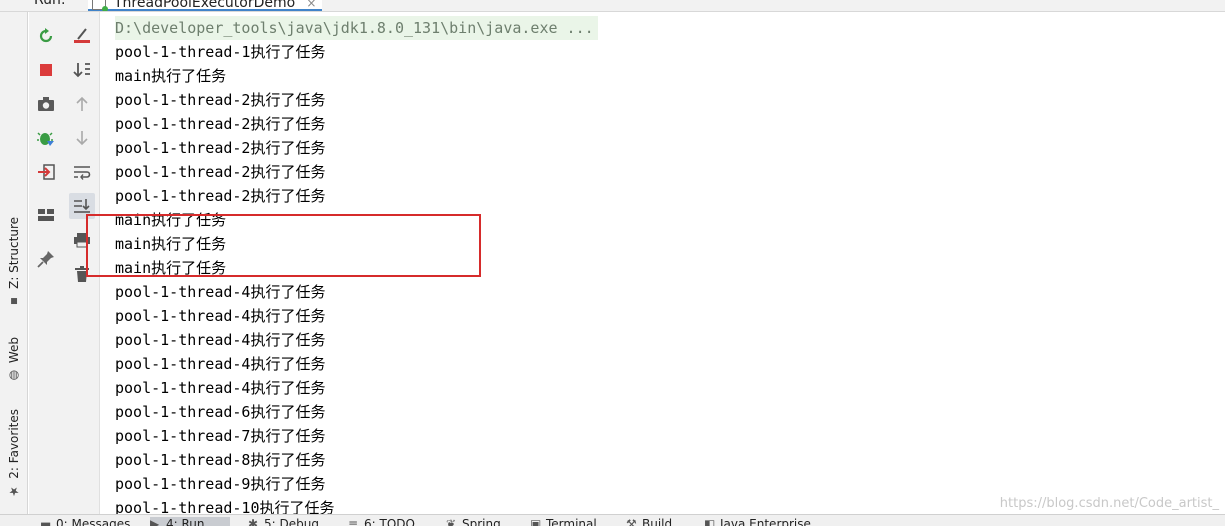  Describe the element at coordinates (389, 521) in the screenshot. I see `tab-todo-label: 6: TODO` at that location.